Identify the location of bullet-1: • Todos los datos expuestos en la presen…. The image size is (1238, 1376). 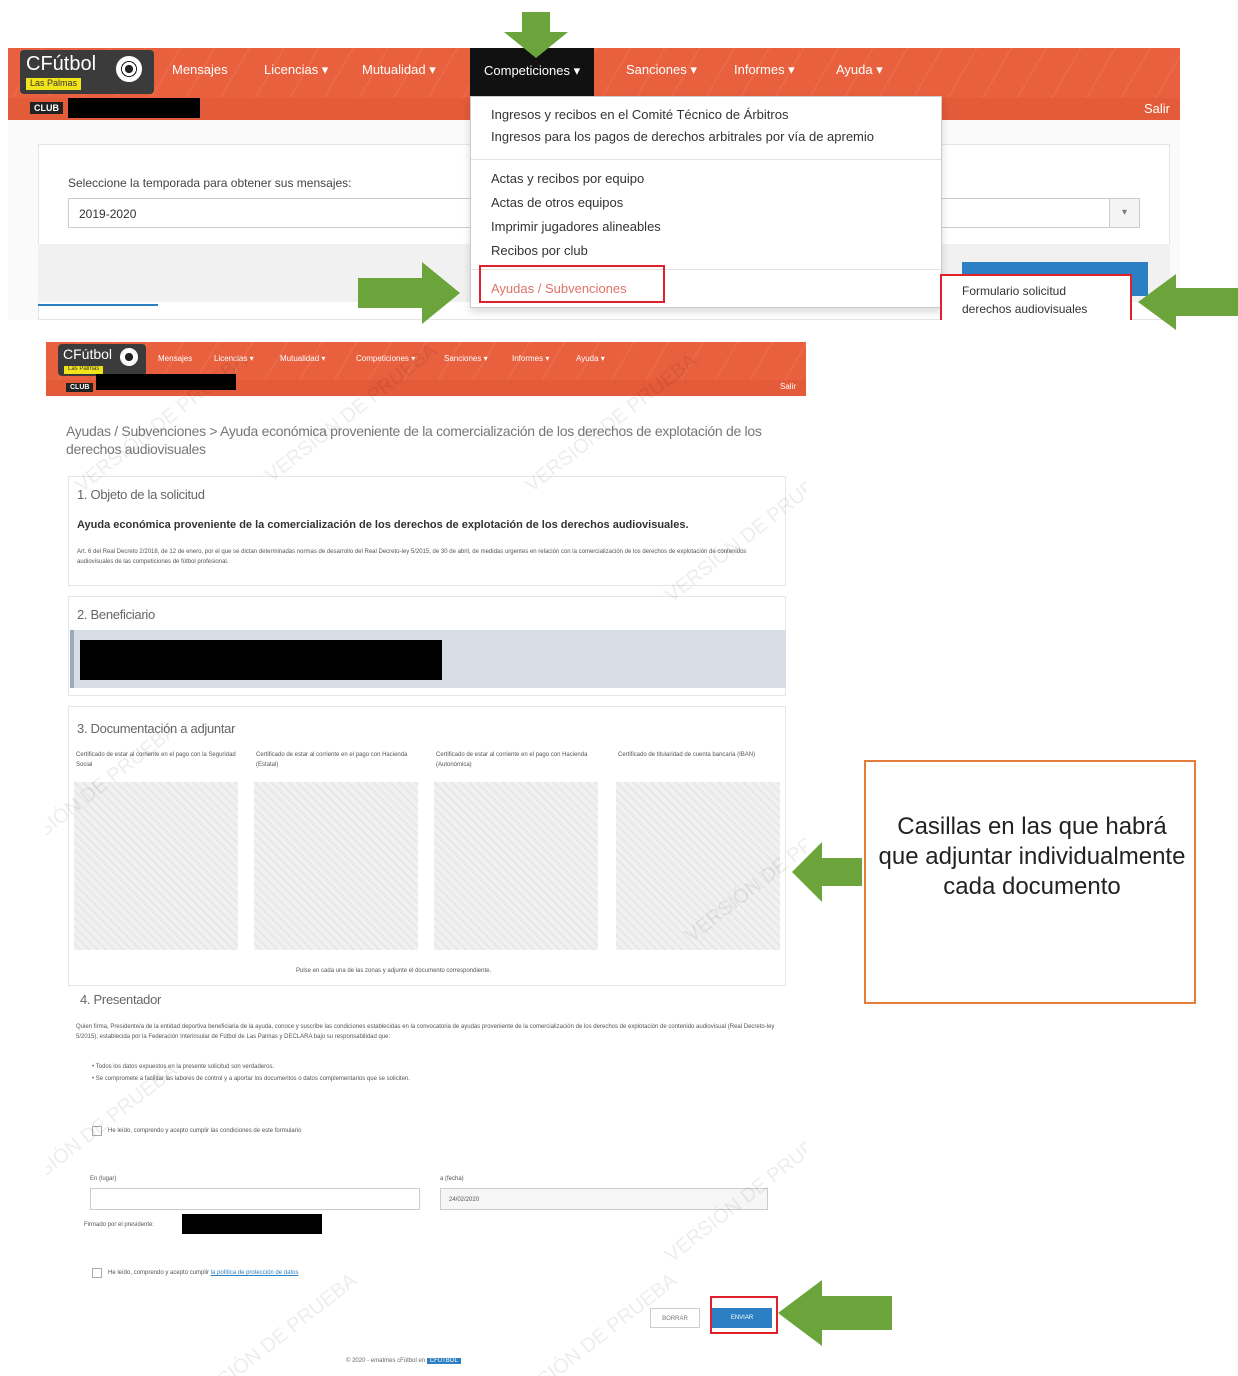
(183, 1067).